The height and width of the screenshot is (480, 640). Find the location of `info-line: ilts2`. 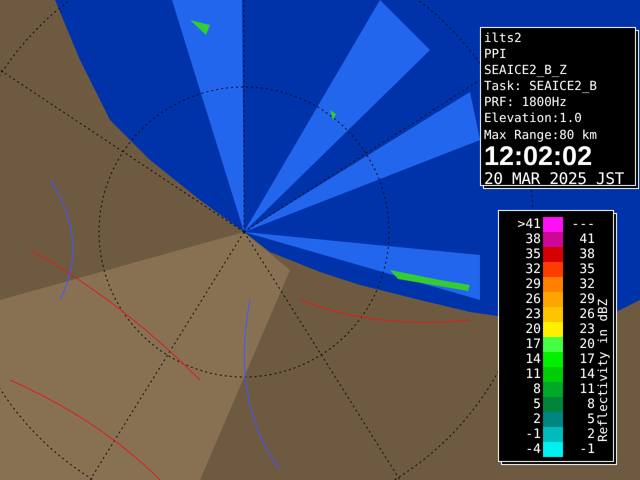

info-line: ilts2 is located at coordinates (503, 37).